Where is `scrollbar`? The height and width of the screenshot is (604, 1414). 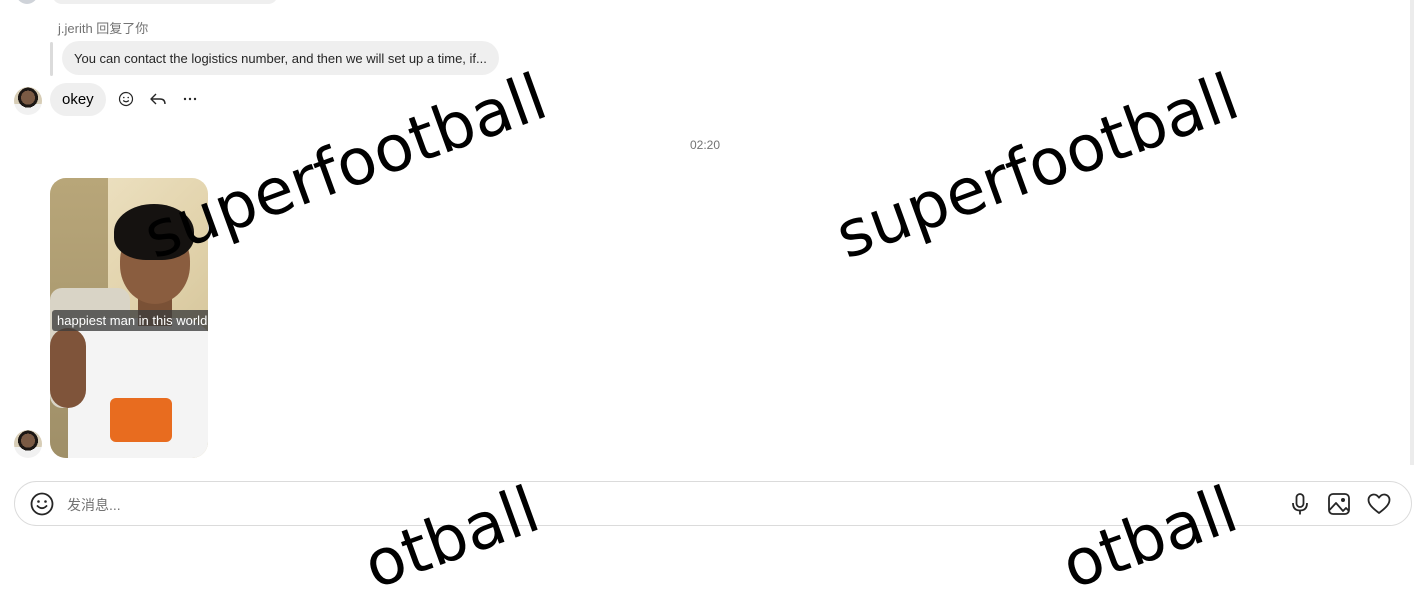
scrollbar is located at coordinates (1412, 232).